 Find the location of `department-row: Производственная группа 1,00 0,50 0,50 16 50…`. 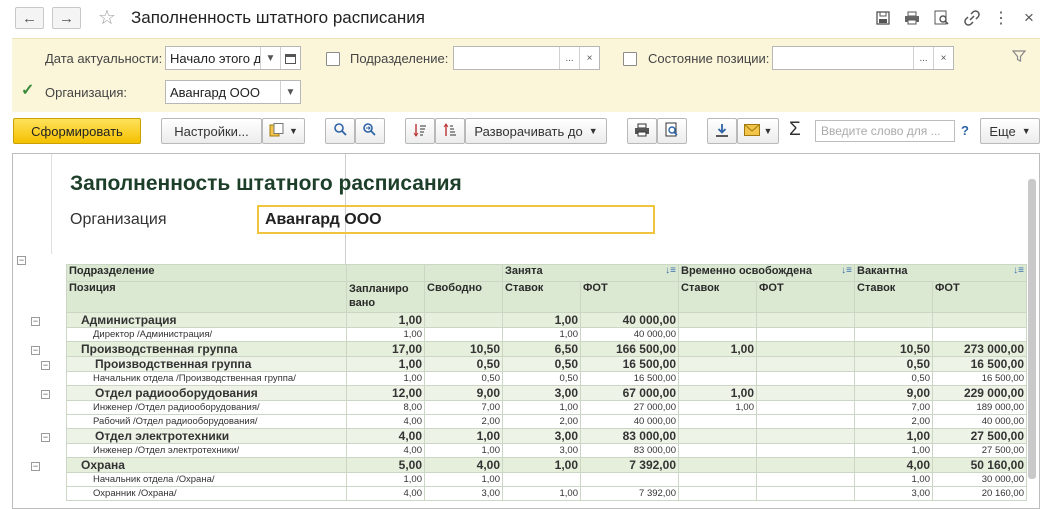

department-row: Производственная группа 1,00 0,50 0,50 16 50… is located at coordinates (546, 364).